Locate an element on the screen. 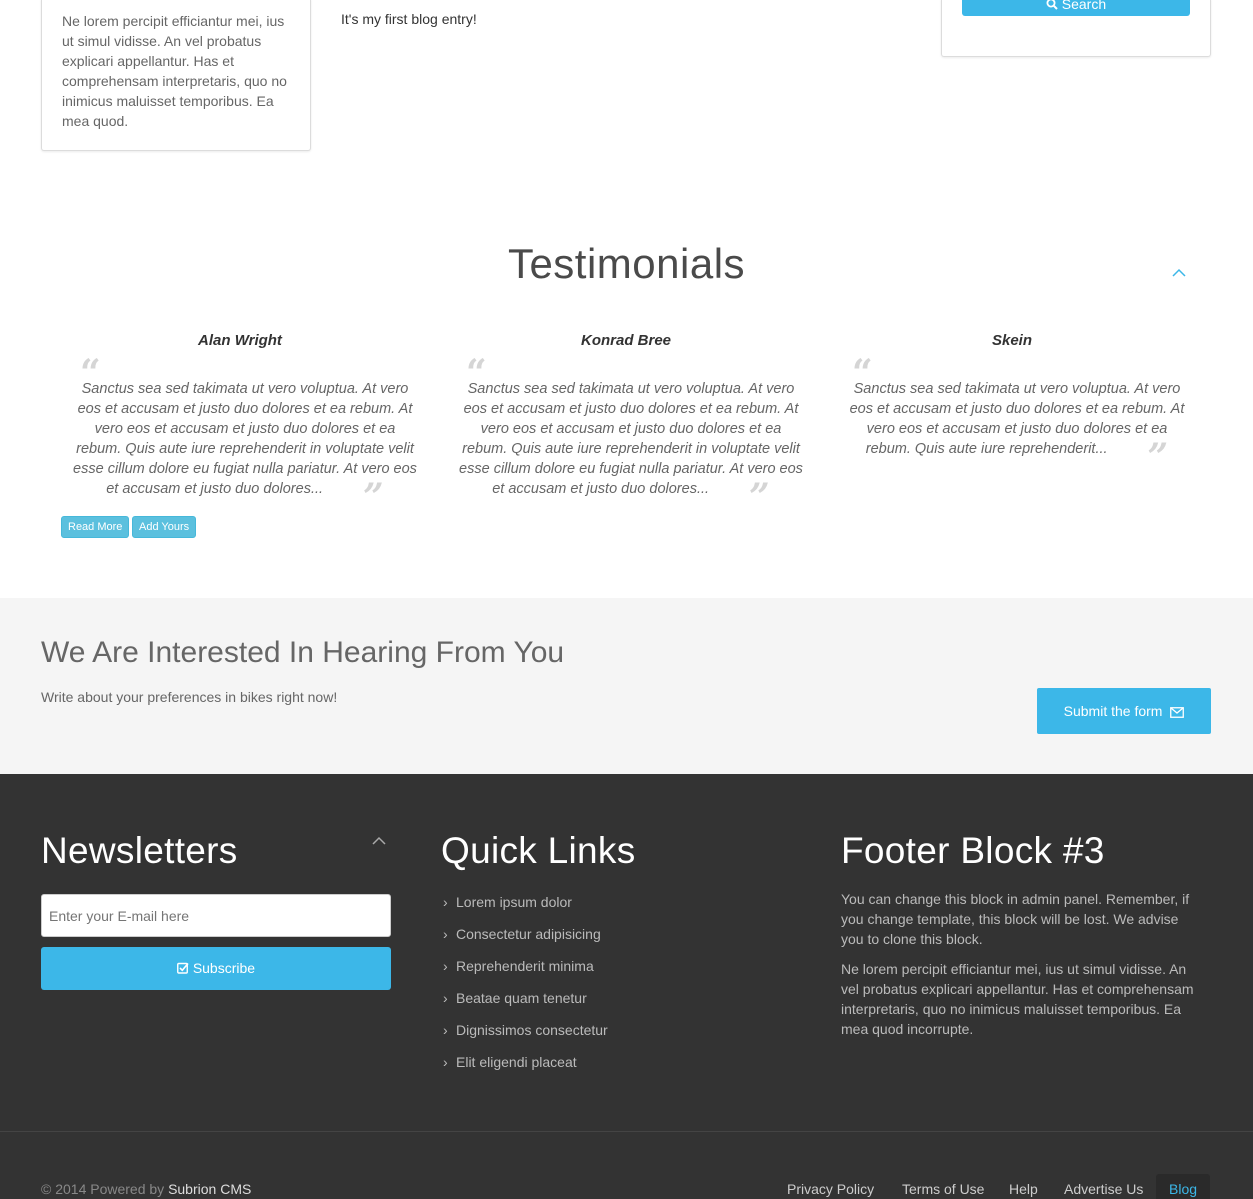 Image resolution: width=1253 pixels, height=1199 pixels. newsletters-title: Newsletters is located at coordinates (139, 850).